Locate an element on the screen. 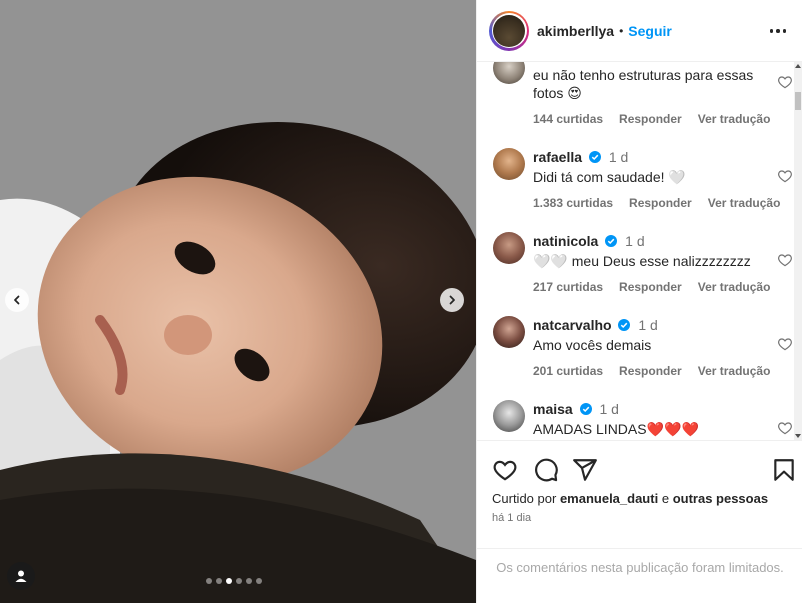 The width and height of the screenshot is (802, 603). post-time: há 1 dia is located at coordinates (511, 518).